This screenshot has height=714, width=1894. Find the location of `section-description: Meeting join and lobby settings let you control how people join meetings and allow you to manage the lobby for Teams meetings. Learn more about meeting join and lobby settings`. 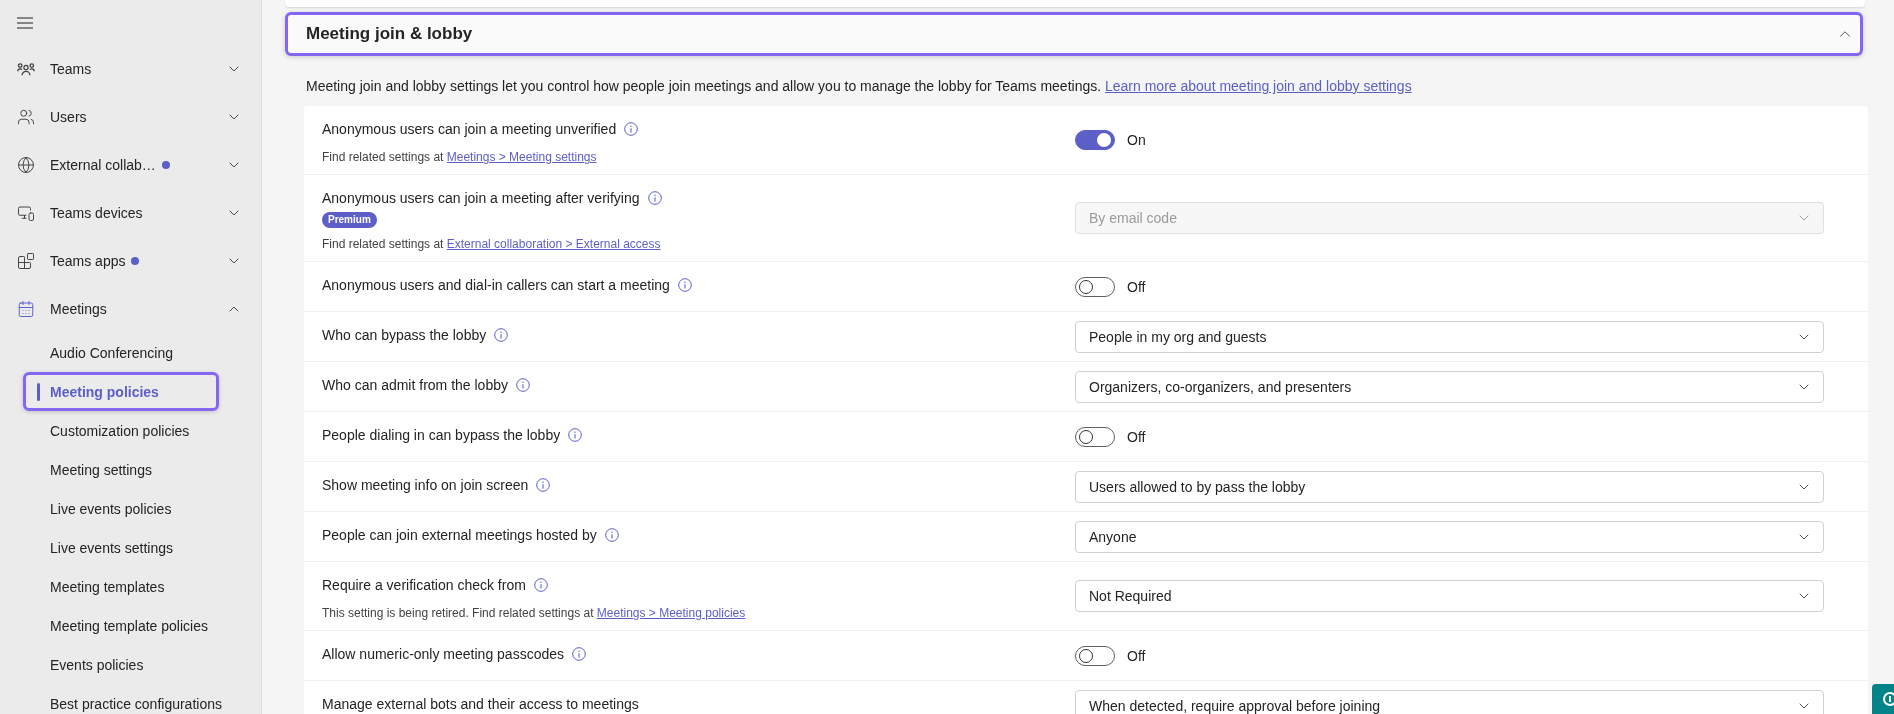

section-description: Meeting join and lobby settings let you control how people join meetings and allow you to manage the lobby for Teams meetings. Learn more about meeting join and lobby settings is located at coordinates (859, 86).